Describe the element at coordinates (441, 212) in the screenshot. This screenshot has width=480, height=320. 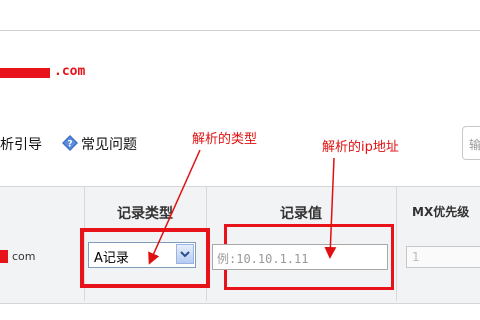
I see `column-header-mx-priority: MX优先级` at that location.